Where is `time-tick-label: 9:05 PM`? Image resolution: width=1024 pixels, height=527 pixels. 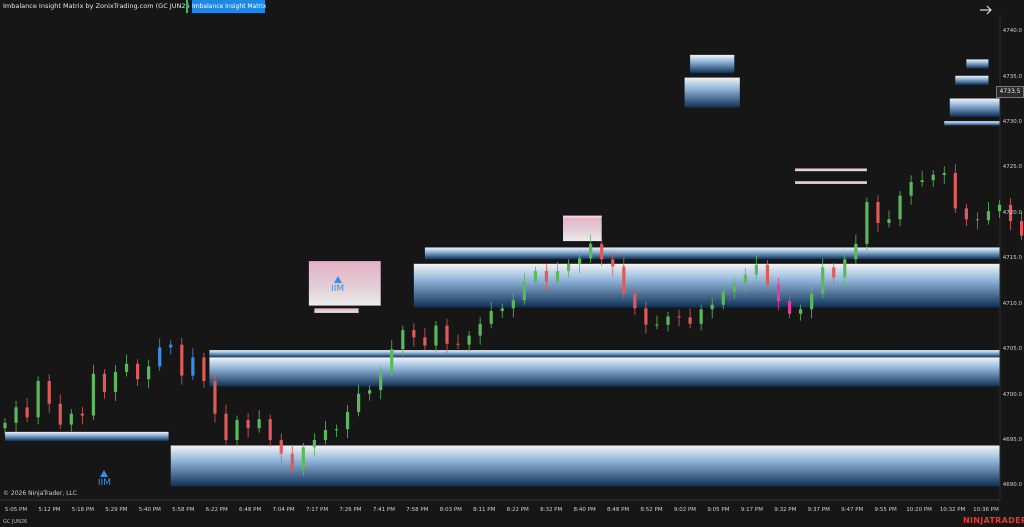
time-tick-label: 9:05 PM is located at coordinates (718, 510).